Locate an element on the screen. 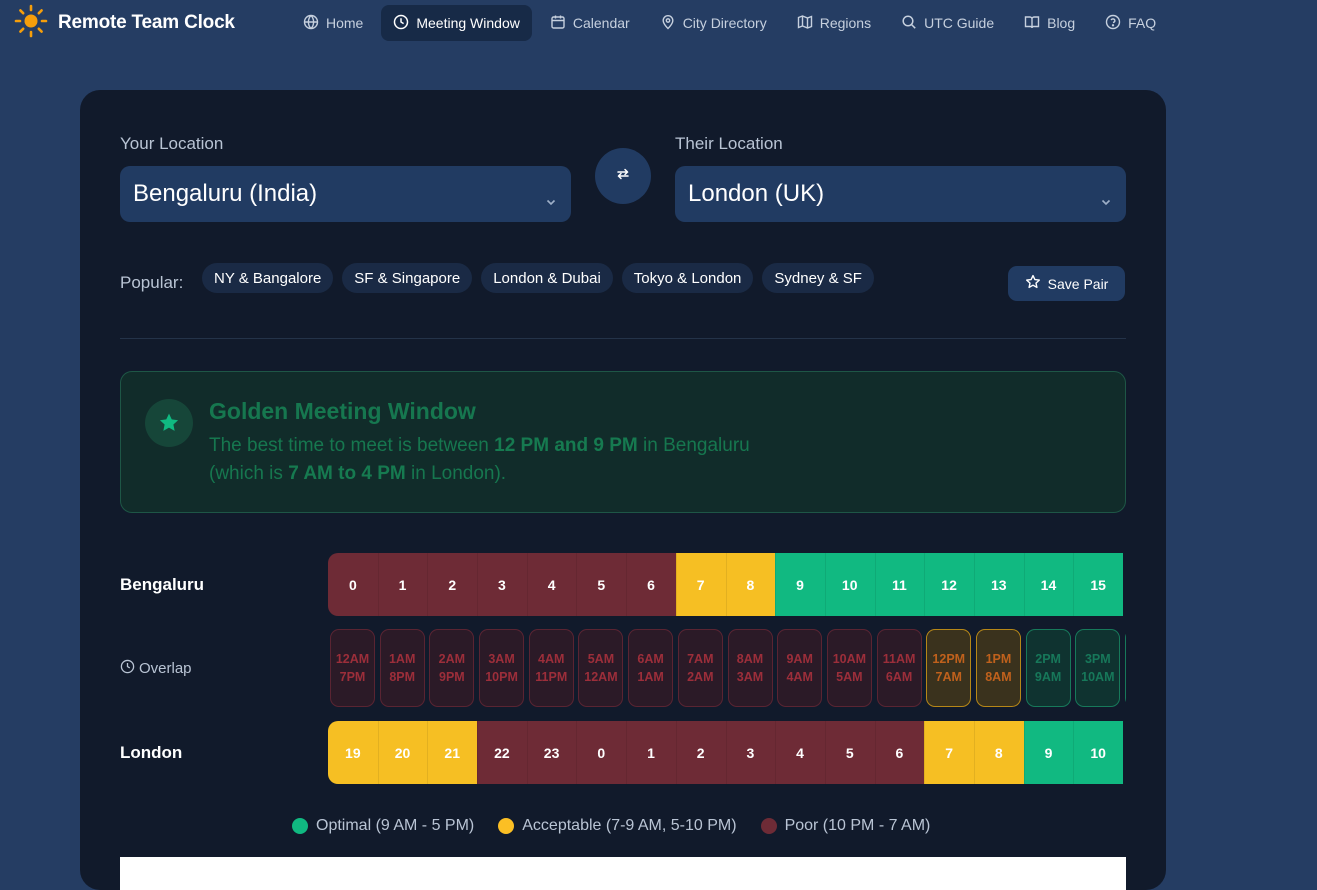 This screenshot has width=1317, height=890. hour-cell-bottom: 23 is located at coordinates (551, 752).